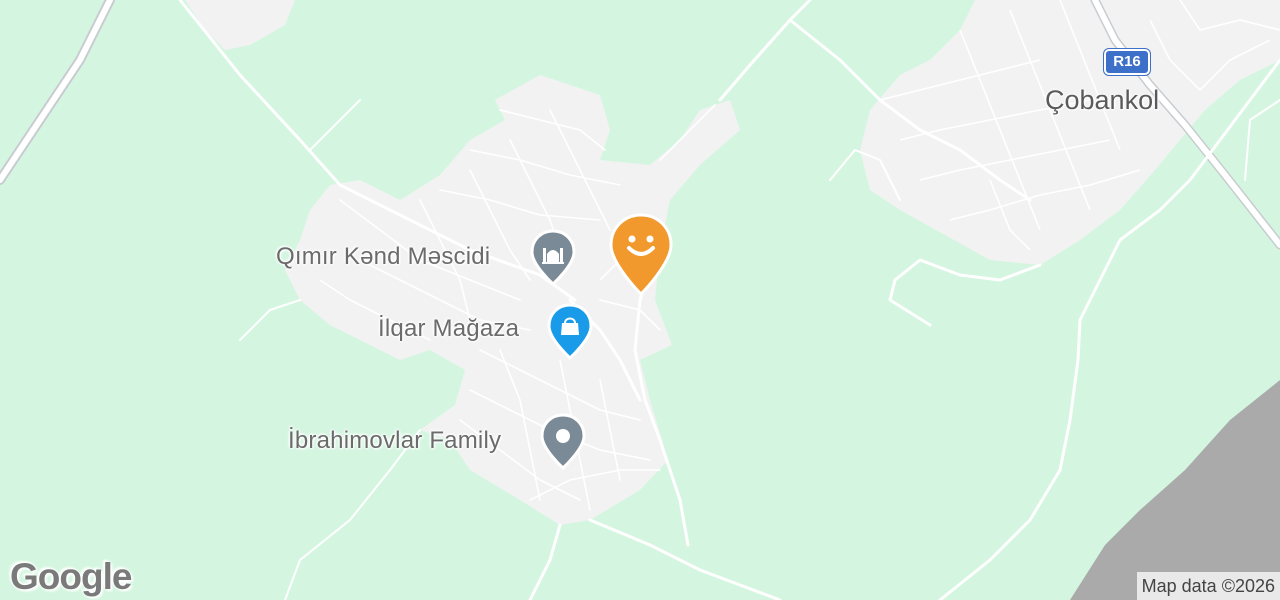 Image resolution: width=1280 pixels, height=600 pixels. I want to click on place-label-shop: İlqar Mağaza, so click(448, 329).